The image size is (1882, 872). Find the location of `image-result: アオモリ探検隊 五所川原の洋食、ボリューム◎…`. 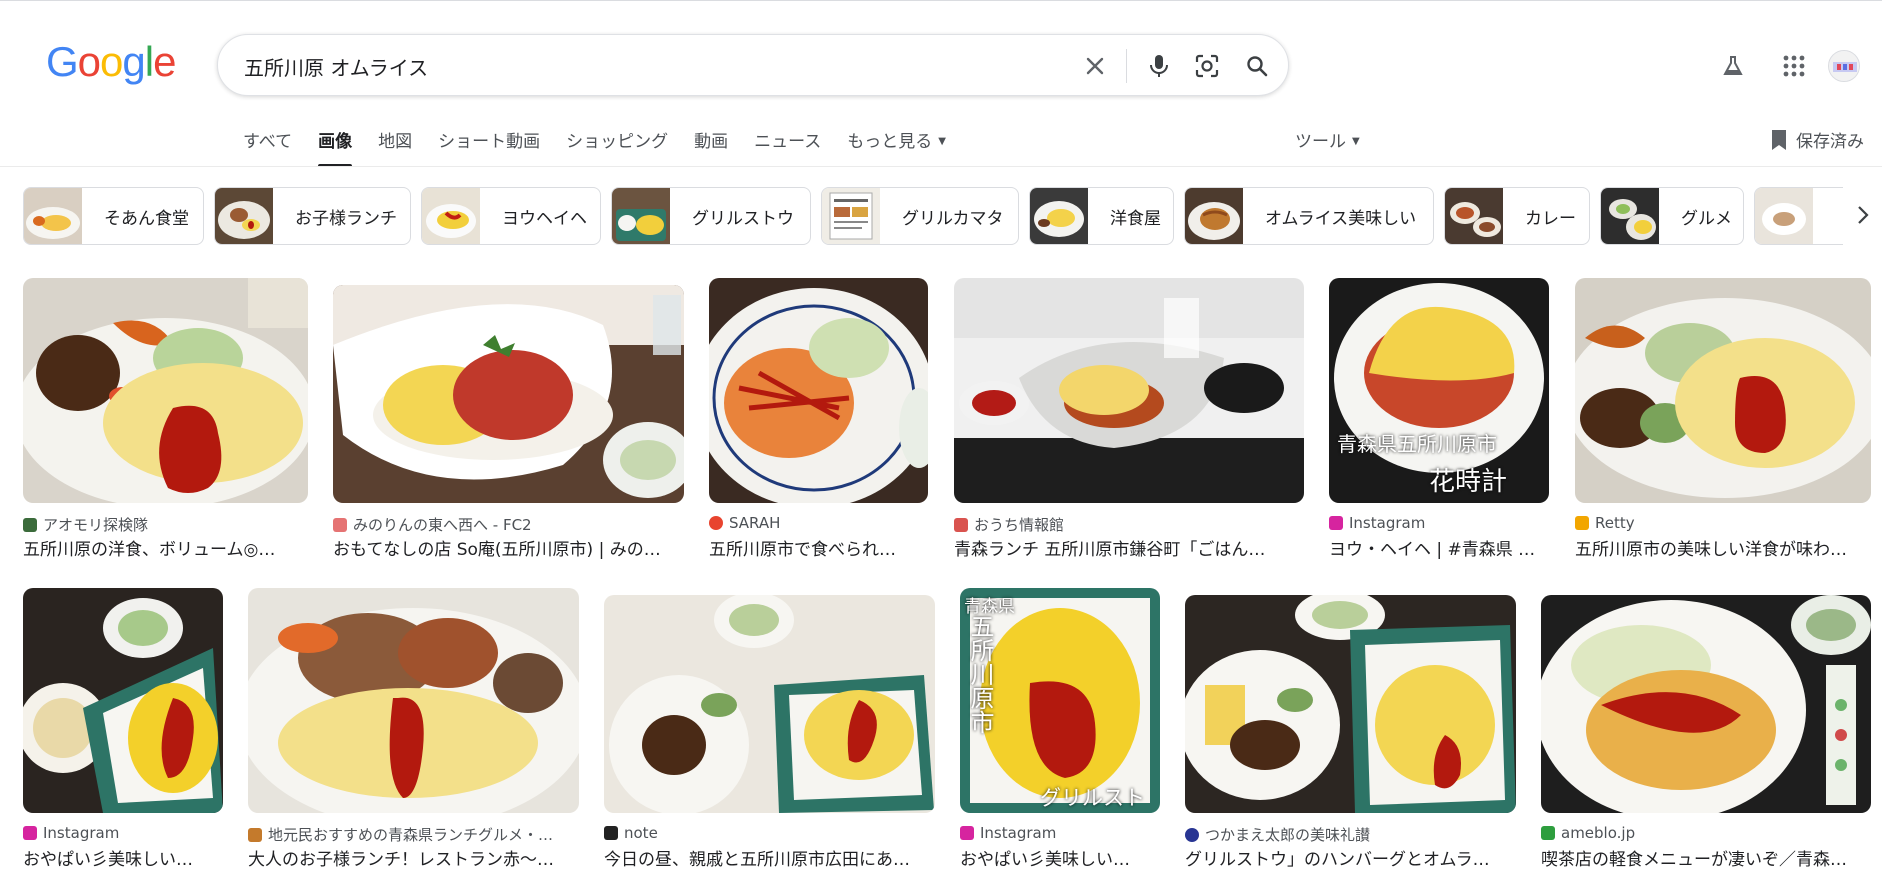

image-result: アオモリ探検隊 五所川原の洋食、ボリューム◎… is located at coordinates (165, 423).